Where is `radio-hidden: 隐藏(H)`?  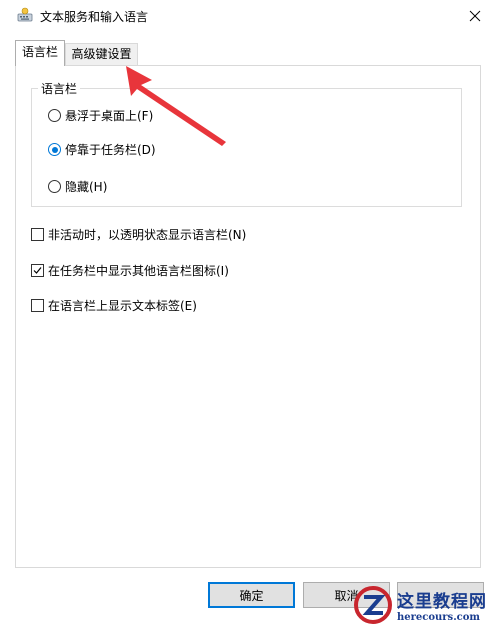
radio-hidden: 隐藏(H) is located at coordinates (77, 186).